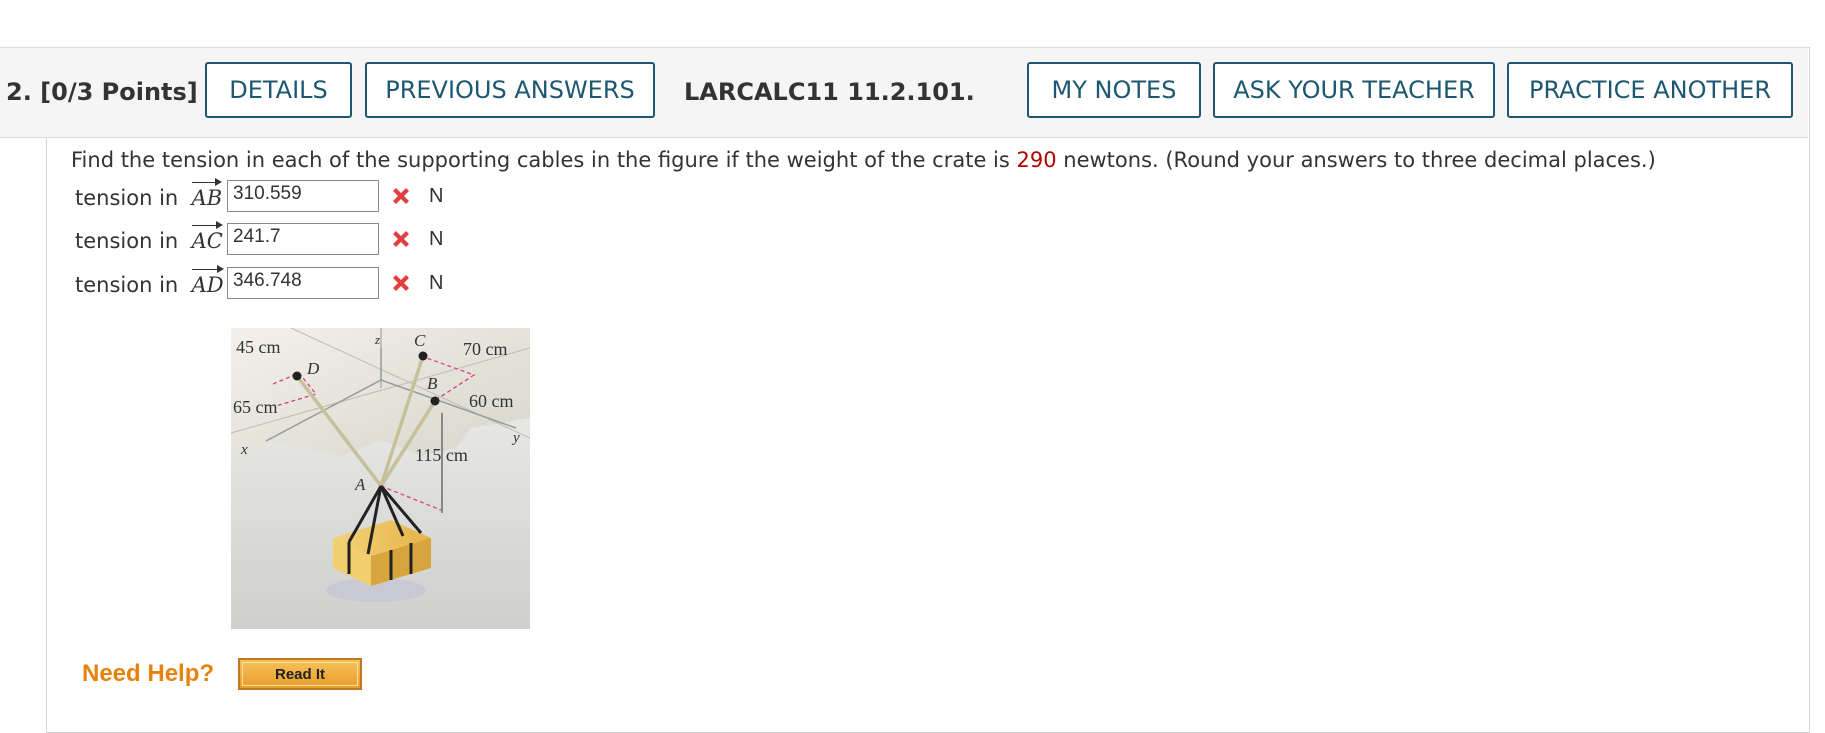 Image resolution: width=1825 pixels, height=733 pixels. What do you see at coordinates (1036, 160) in the screenshot?
I see `crate-weight-value: 290` at bounding box center [1036, 160].